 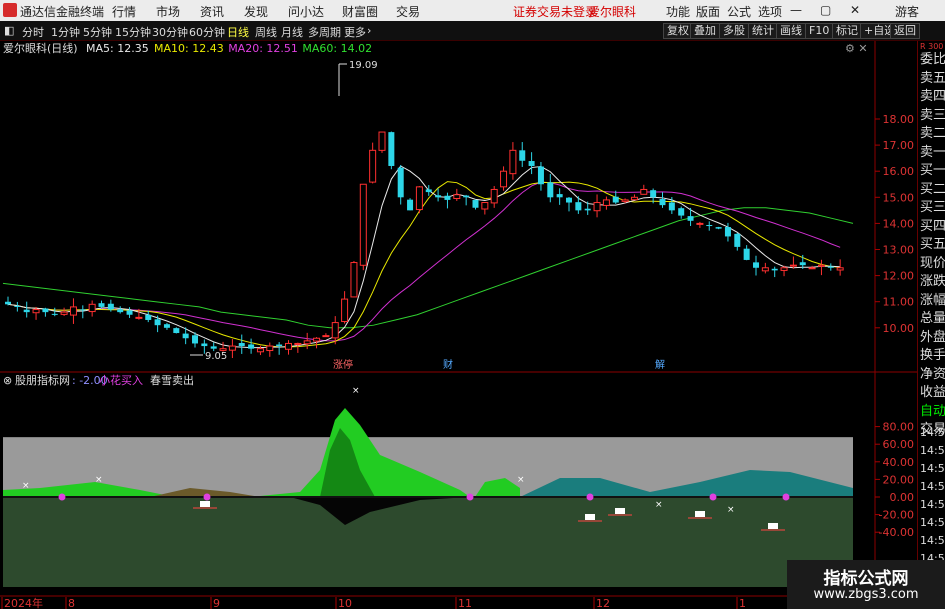 I want to click on finance-marker: 财, so click(x=448, y=364).